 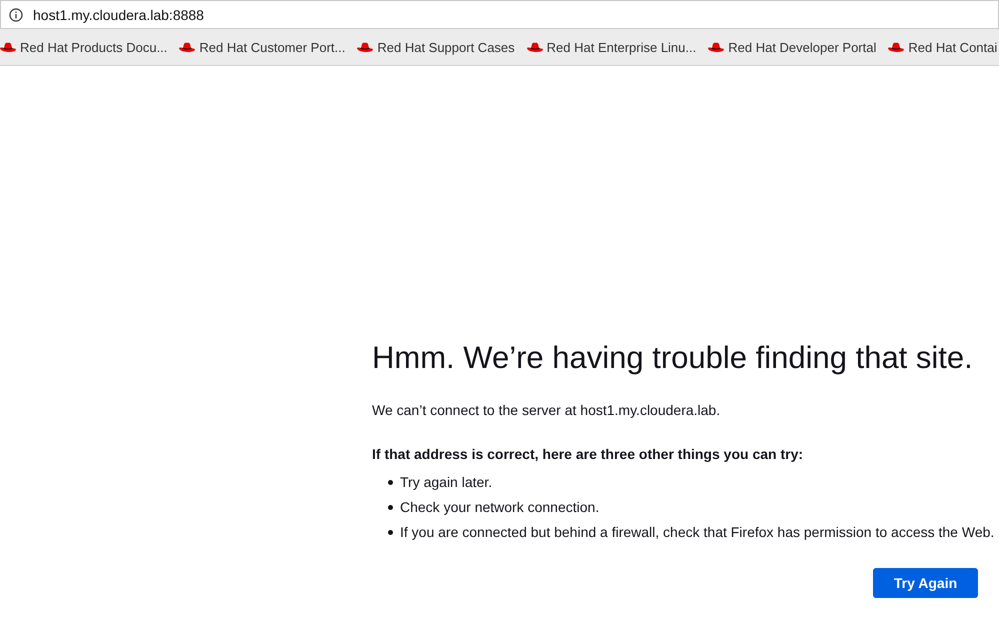 What do you see at coordinates (446, 482) in the screenshot?
I see `suggestion-text: Try again later.` at bounding box center [446, 482].